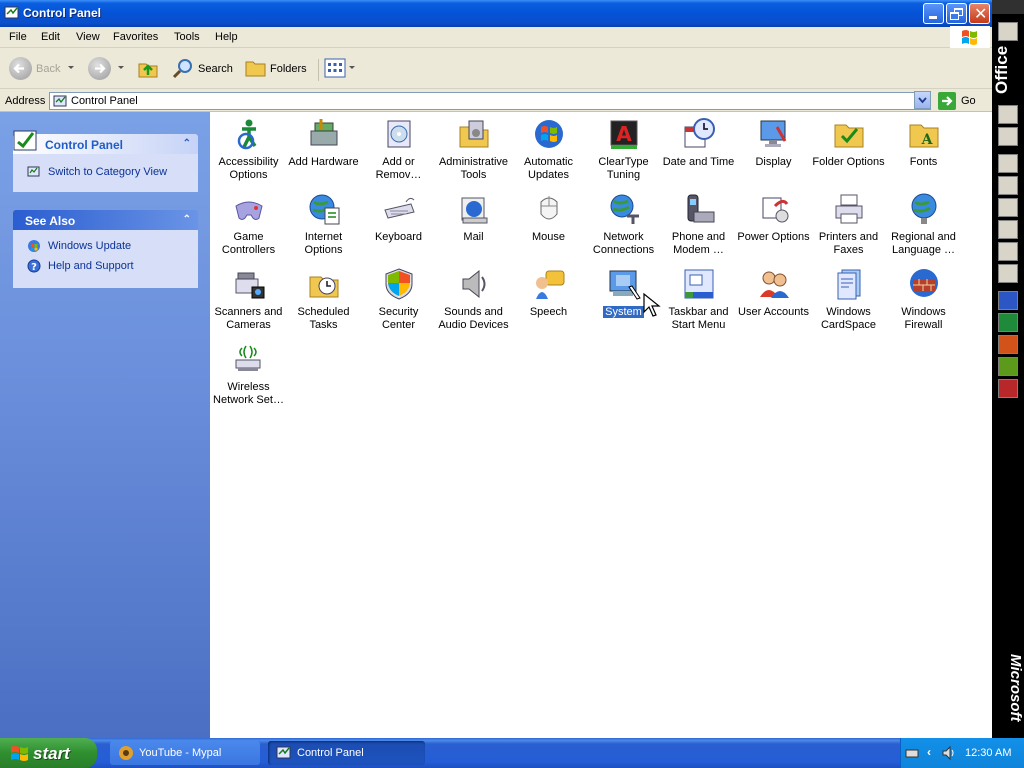 This screenshot has height=768, width=1024. What do you see at coordinates (105, 220) in the screenshot?
I see `see-also-group-header: See Also ⌃` at bounding box center [105, 220].